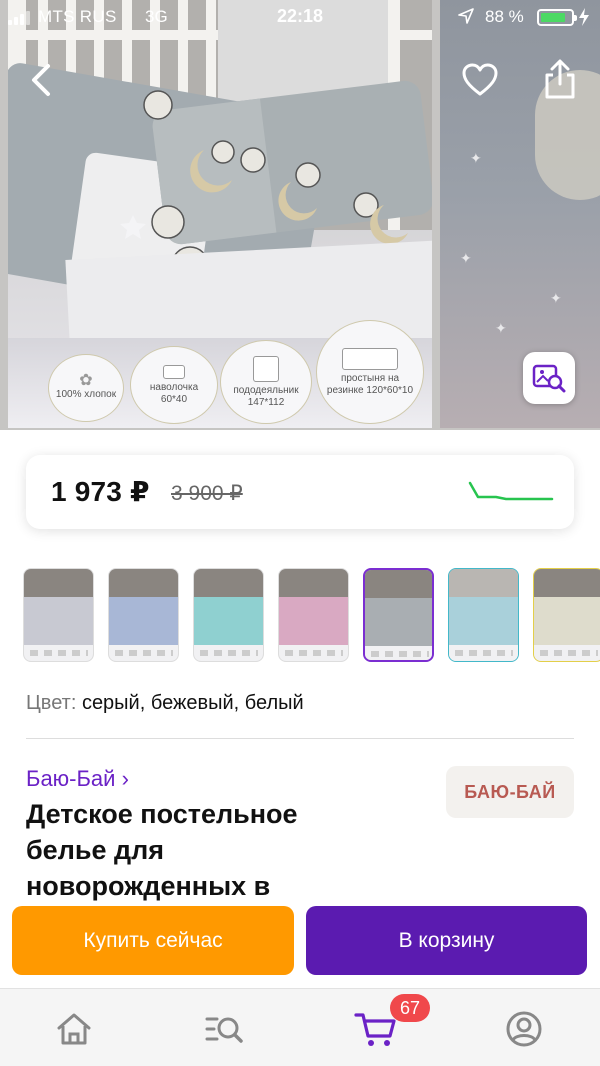 The image size is (600, 1066). What do you see at coordinates (174, 393) in the screenshot?
I see `badge-label: наволочка 60*40` at bounding box center [174, 393].